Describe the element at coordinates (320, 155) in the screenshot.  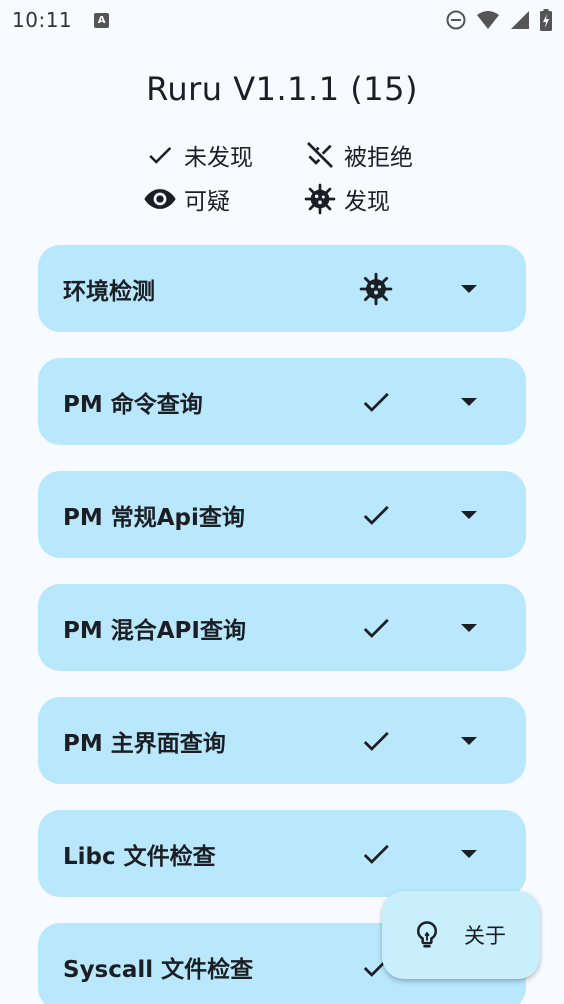
I see `check-off-icon` at that location.